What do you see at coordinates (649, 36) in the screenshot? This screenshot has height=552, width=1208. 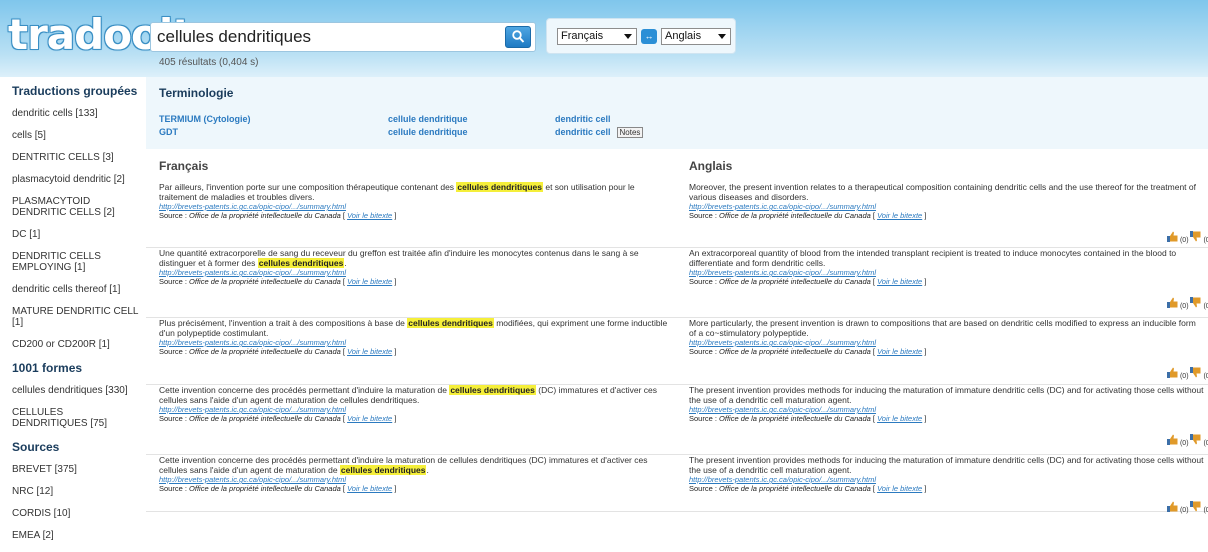 I see `swap-languages-button: ↔` at bounding box center [649, 36].